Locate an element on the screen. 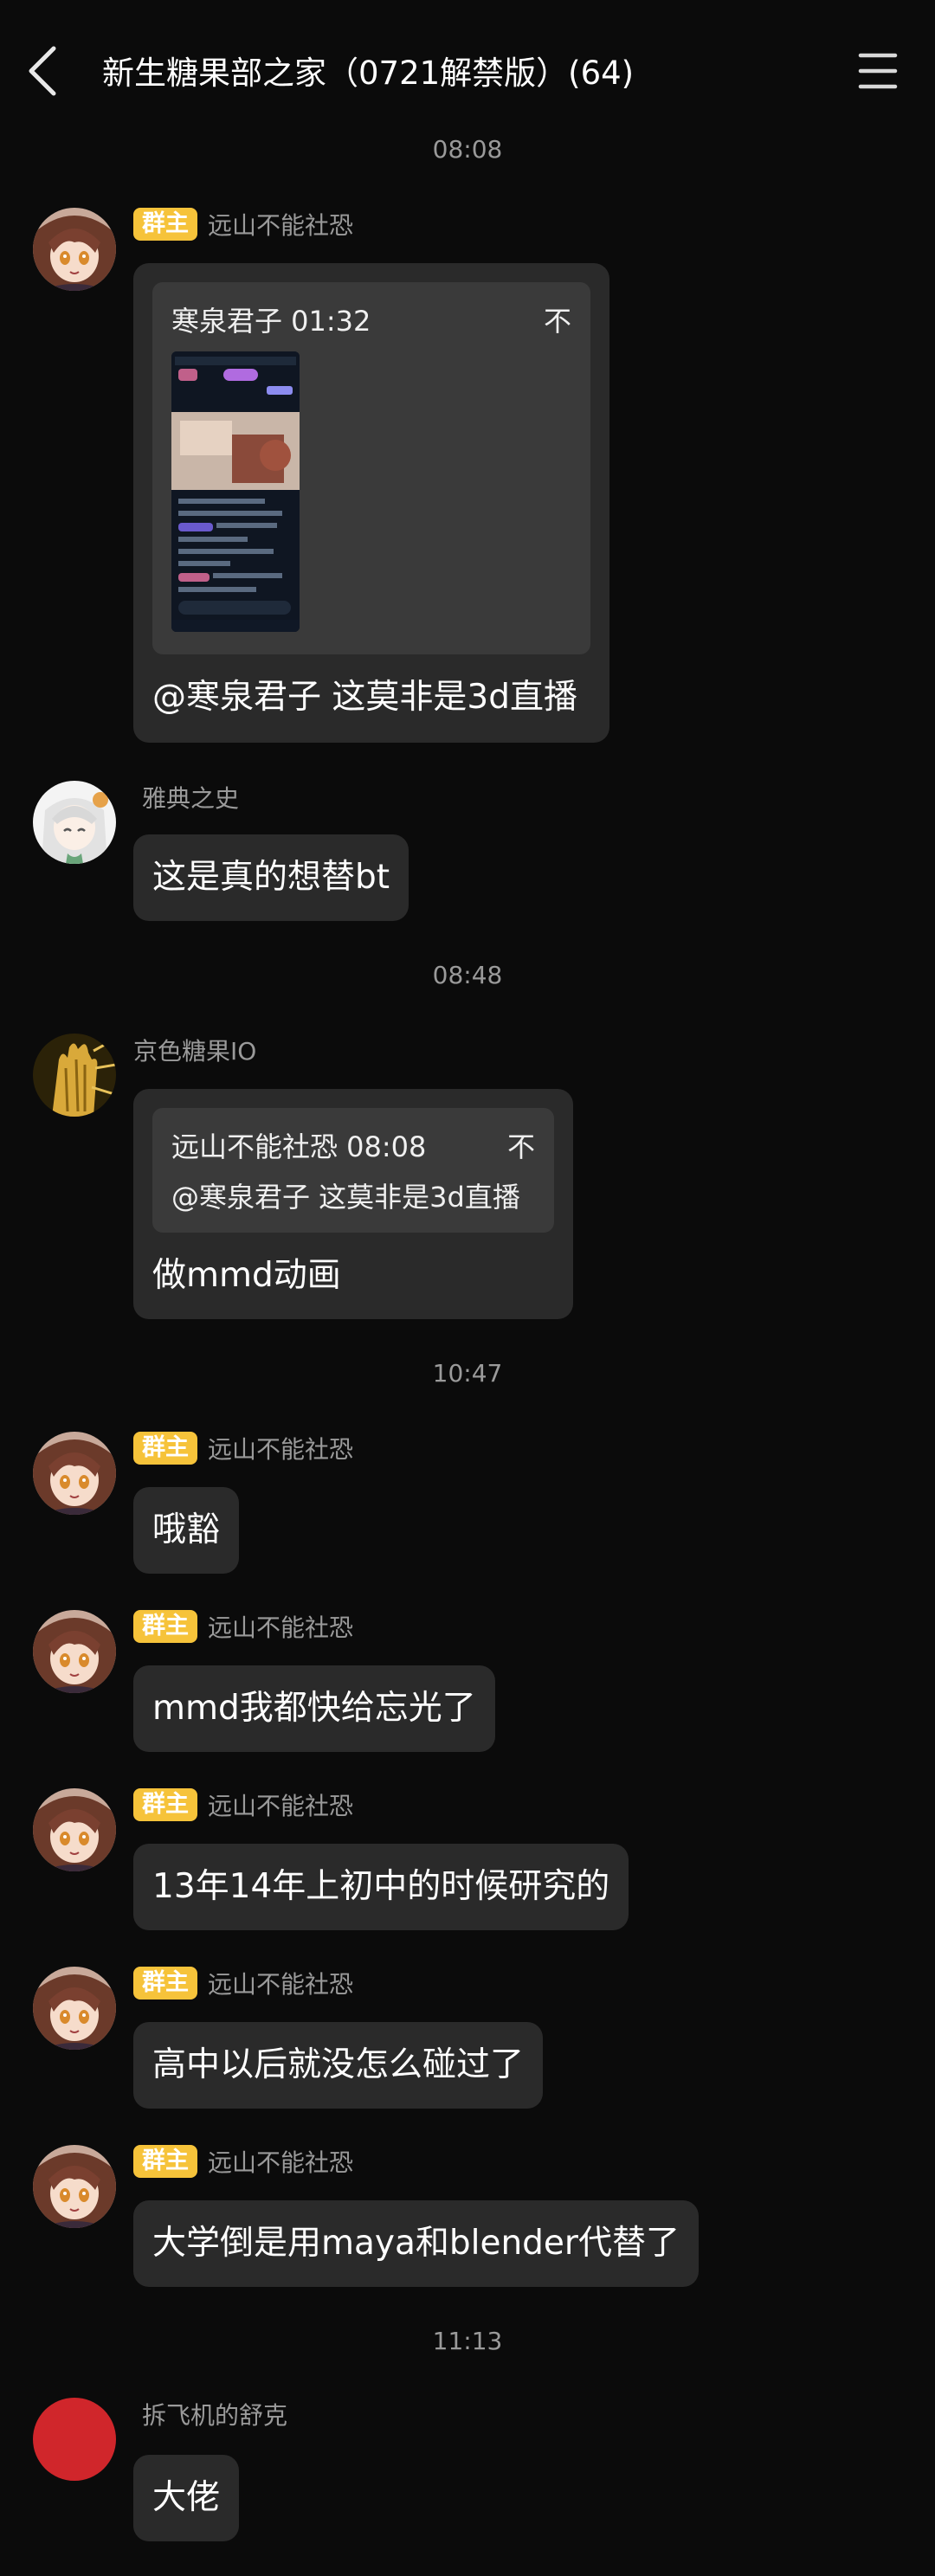 The height and width of the screenshot is (2576, 935). message-text: 13年14年上初中的时候研究的 is located at coordinates (381, 1886).